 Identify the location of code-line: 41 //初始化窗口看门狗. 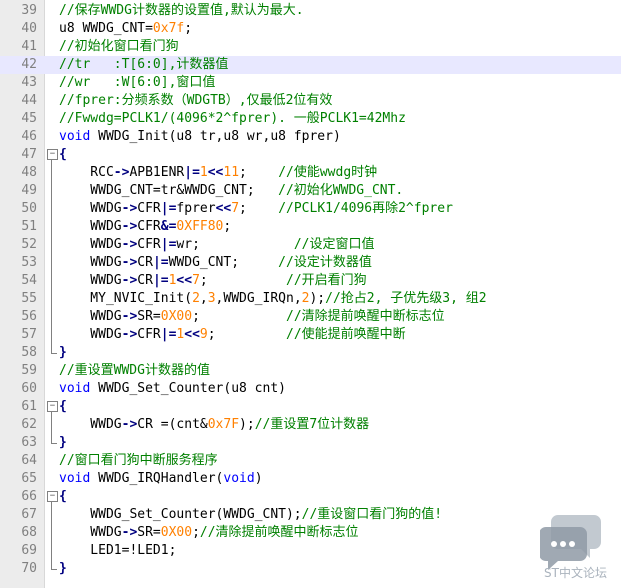
(310, 47).